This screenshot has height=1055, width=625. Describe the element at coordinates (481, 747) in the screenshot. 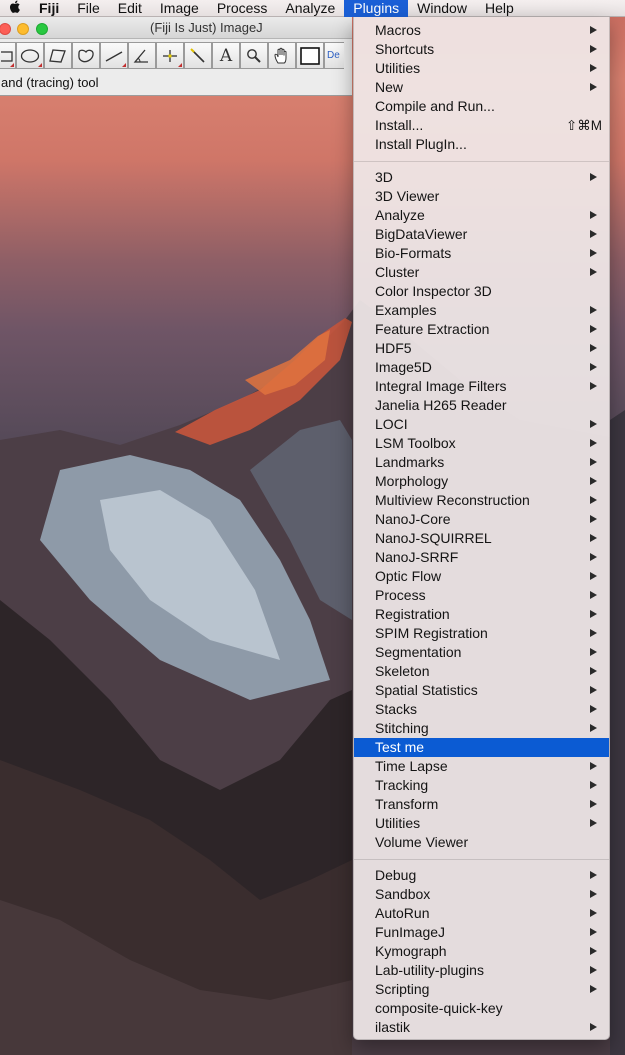

I see `menu-item-test-me: Test me` at that location.